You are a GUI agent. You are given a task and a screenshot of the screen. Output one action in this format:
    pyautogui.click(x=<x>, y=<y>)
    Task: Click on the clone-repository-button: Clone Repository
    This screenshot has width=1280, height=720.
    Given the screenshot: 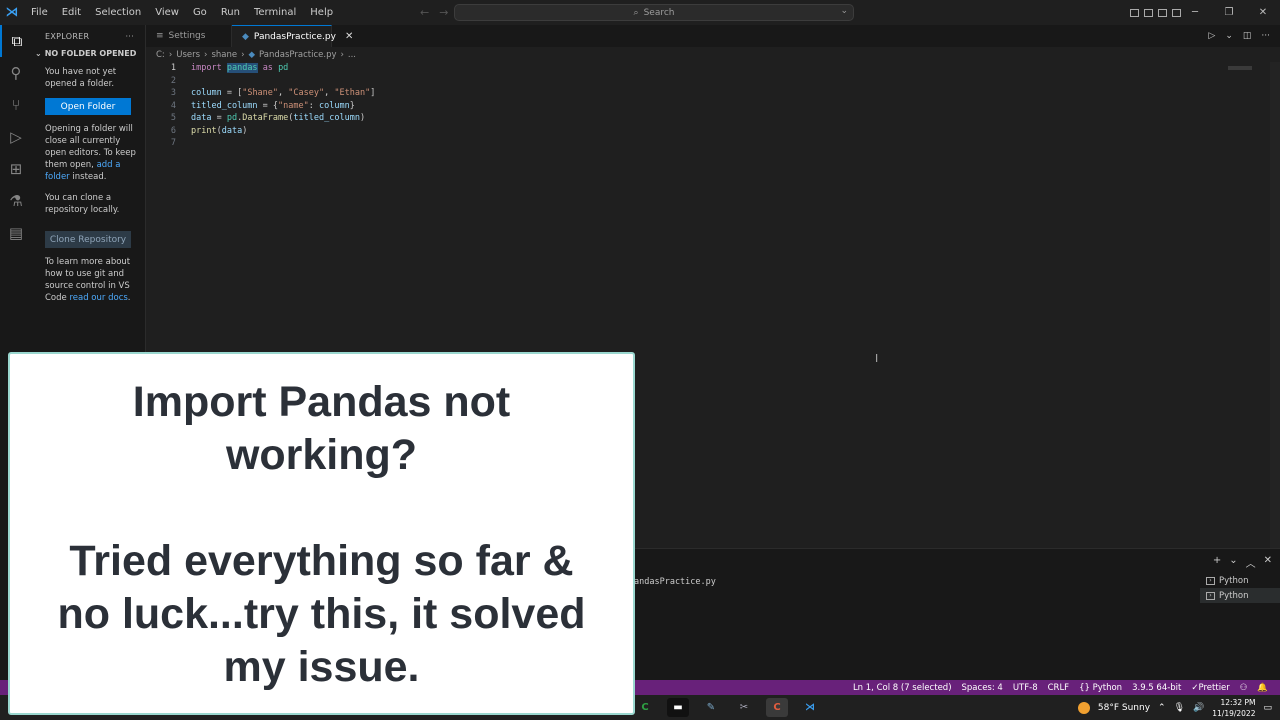 What is the action you would take?
    pyautogui.click(x=88, y=239)
    